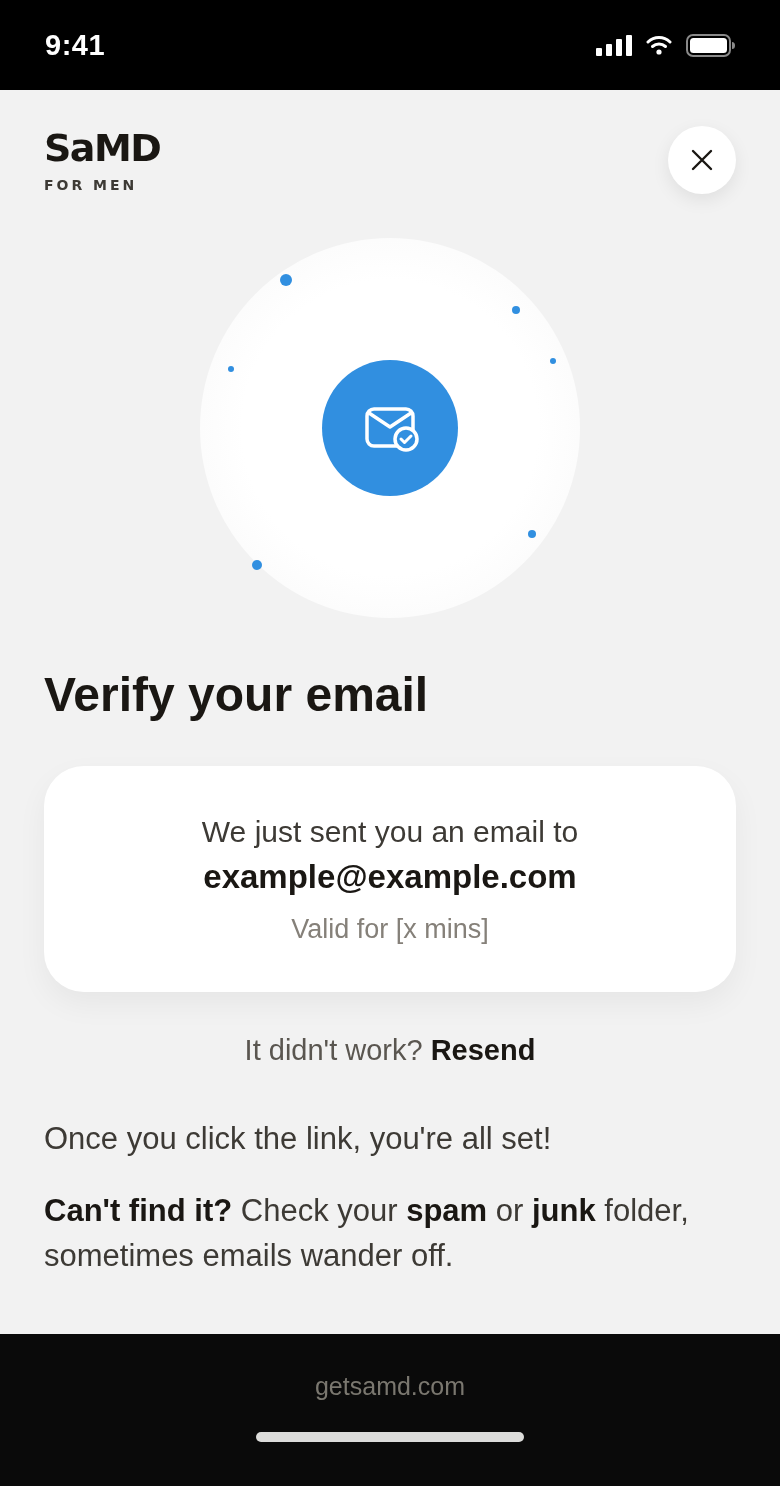 This screenshot has height=1486, width=780. Describe the element at coordinates (298, 1139) in the screenshot. I see `help-text: Once you click the link, you're all set!` at that location.